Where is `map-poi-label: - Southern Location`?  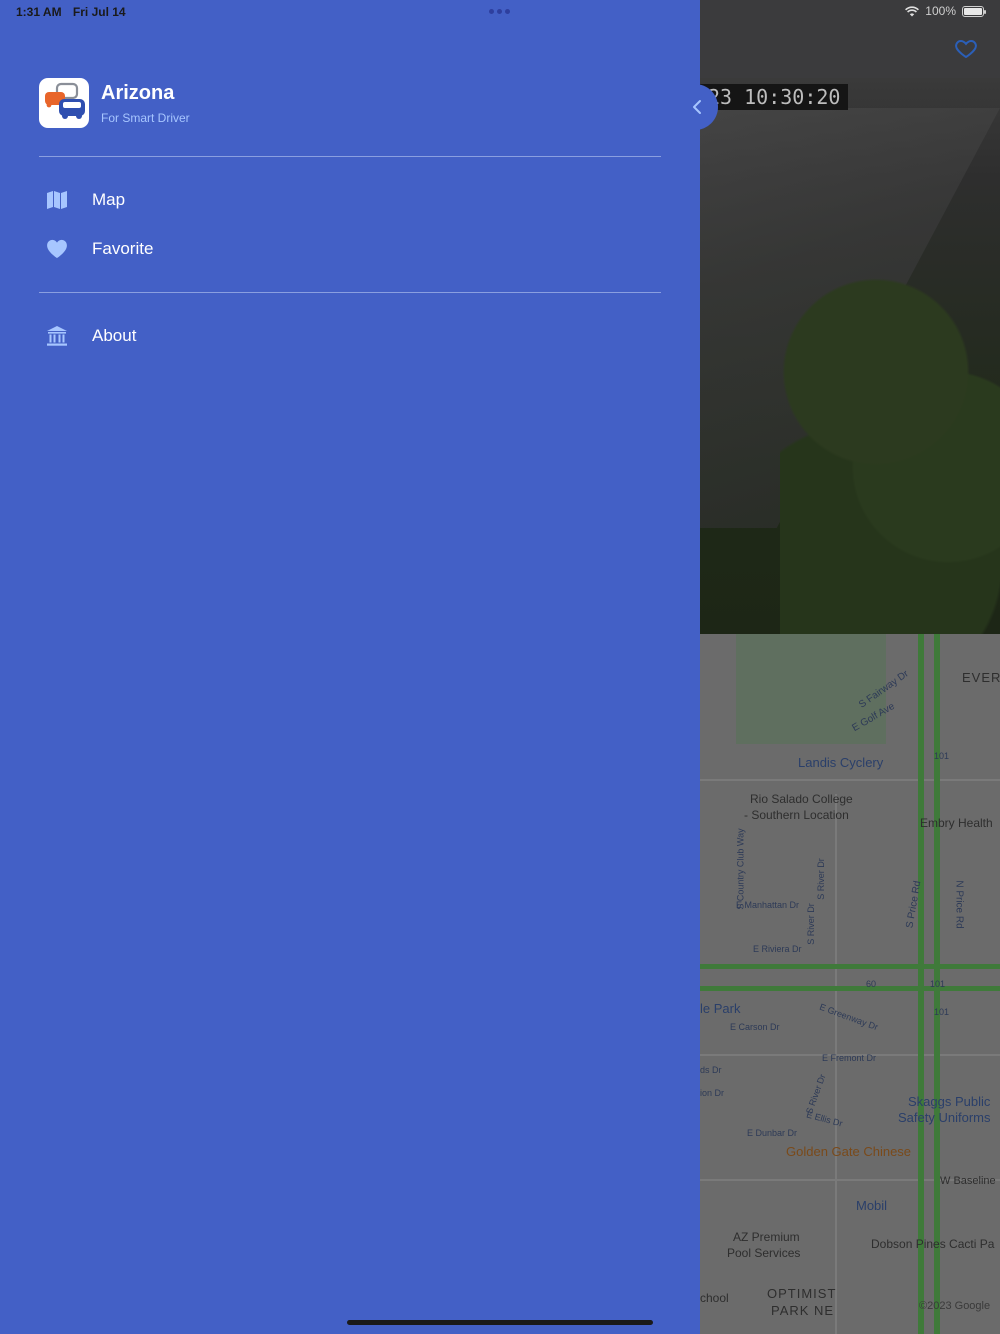
map-poi-label: - Southern Location is located at coordinates (796, 815).